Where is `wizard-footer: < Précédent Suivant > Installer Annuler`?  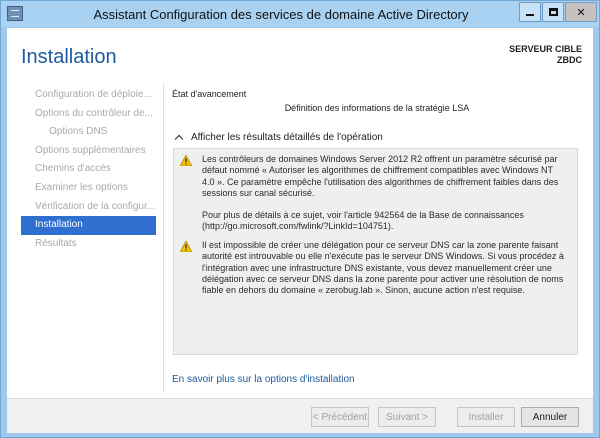 wizard-footer: < Précédent Suivant > Installer Annuler is located at coordinates (300, 415).